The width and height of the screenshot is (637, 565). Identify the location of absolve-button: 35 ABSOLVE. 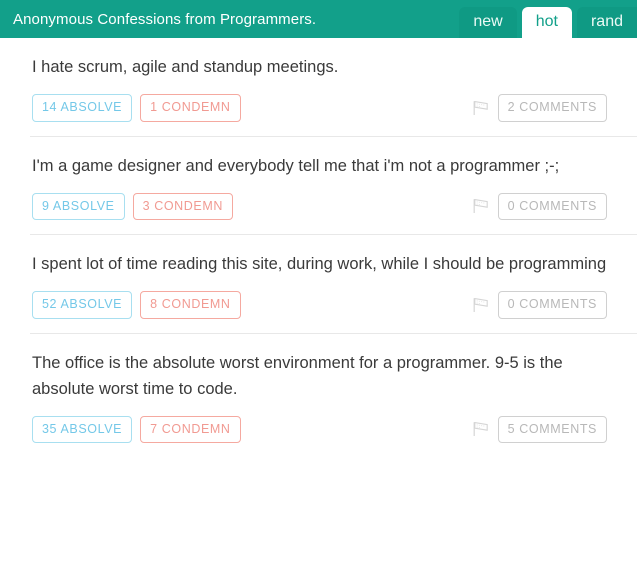
(82, 429).